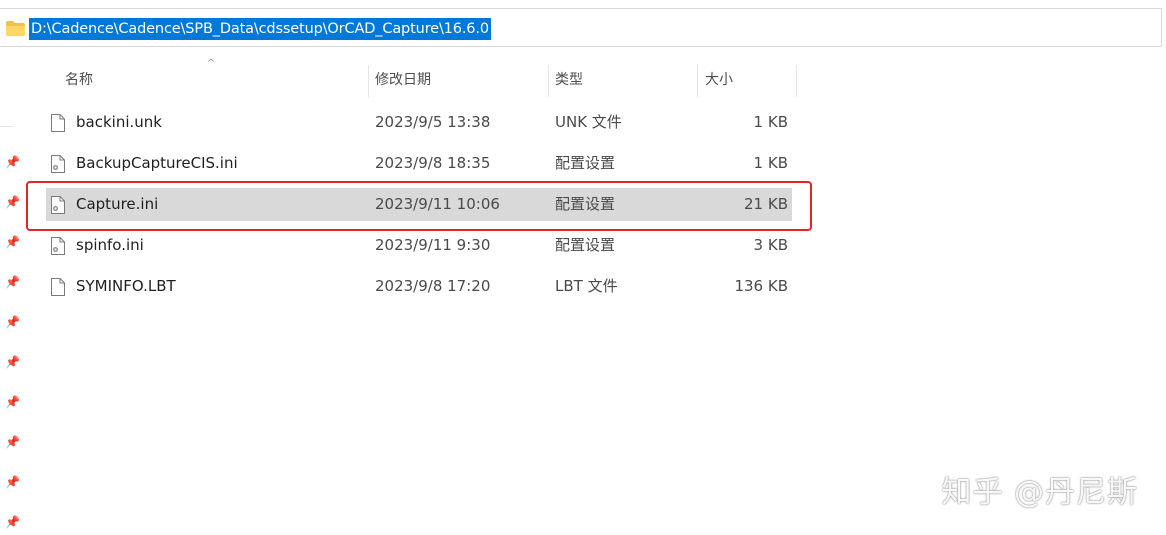 The height and width of the screenshot is (535, 1166). Describe the element at coordinates (126, 286) in the screenshot. I see `file-name: SYMINFO.LBT` at that location.